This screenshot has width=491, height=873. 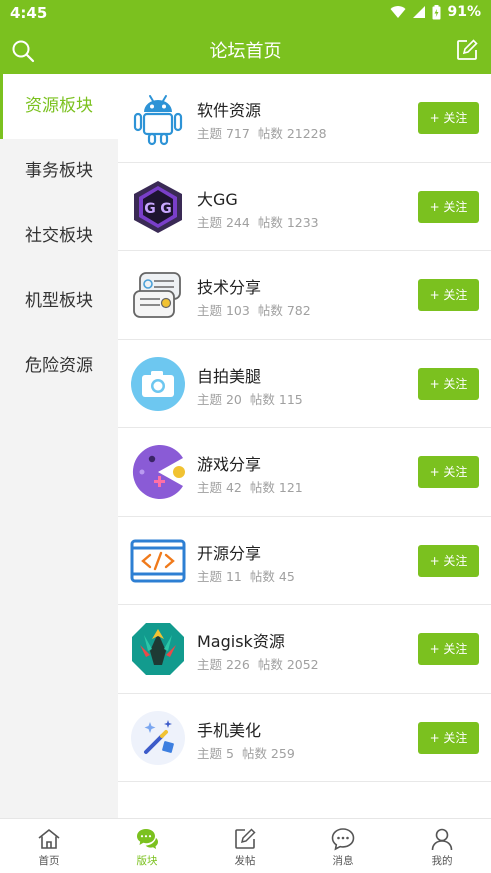 I want to click on nav-item-messages: 消息, so click(x=343, y=846).